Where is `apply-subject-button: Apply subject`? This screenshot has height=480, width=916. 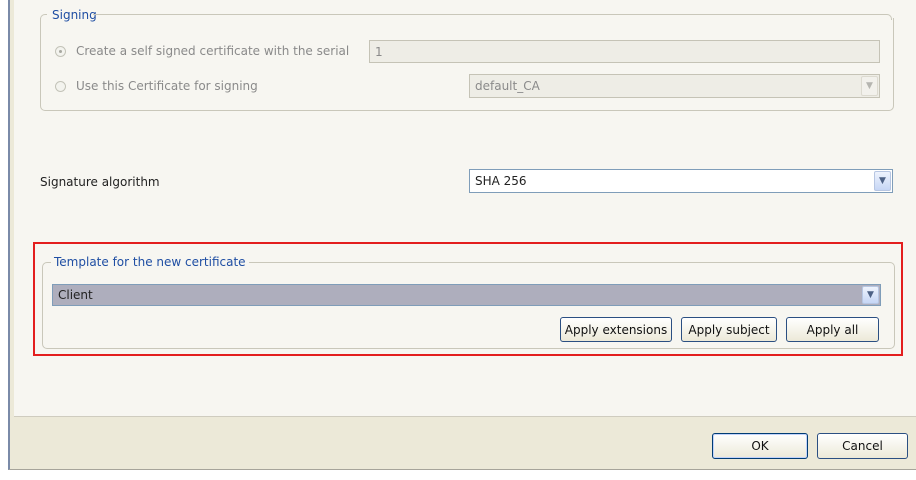
apply-subject-button: Apply subject is located at coordinates (729, 329).